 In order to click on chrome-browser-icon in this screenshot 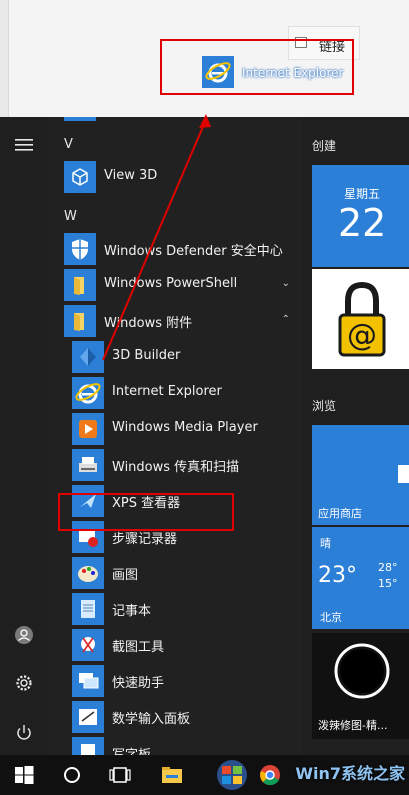, I will do `click(270, 775)`.